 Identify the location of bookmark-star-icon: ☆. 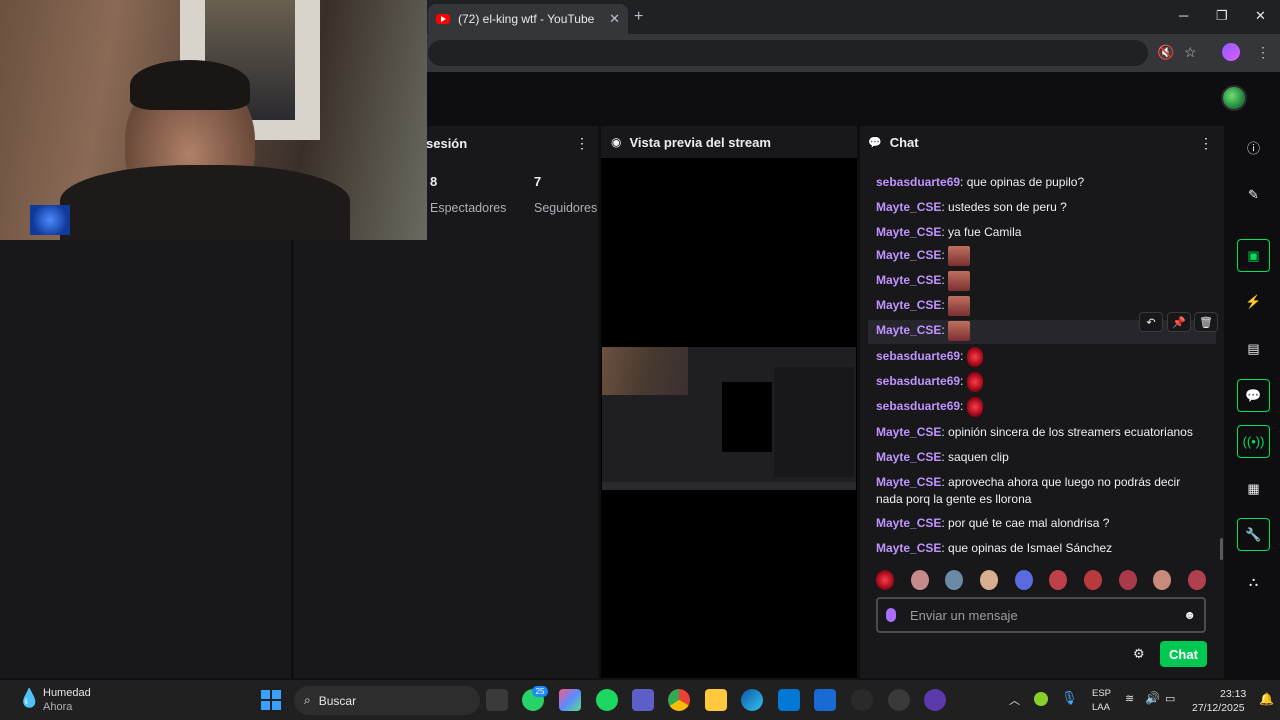
(1190, 52).